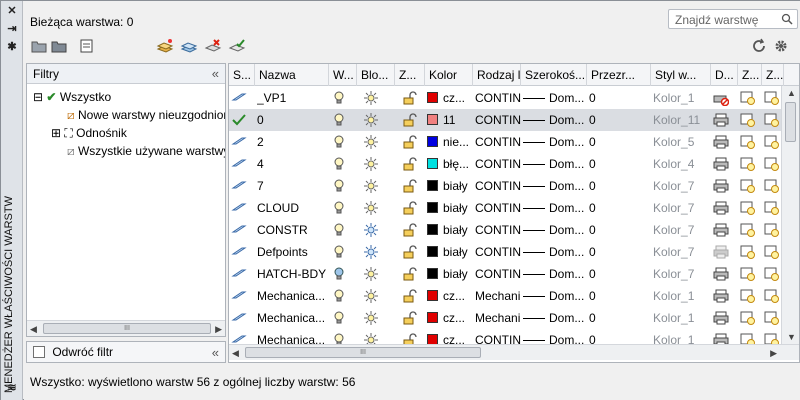  I want to click on filter-tree-item-xref: ⊞ ⛶ Odnośnik, so click(89, 133).